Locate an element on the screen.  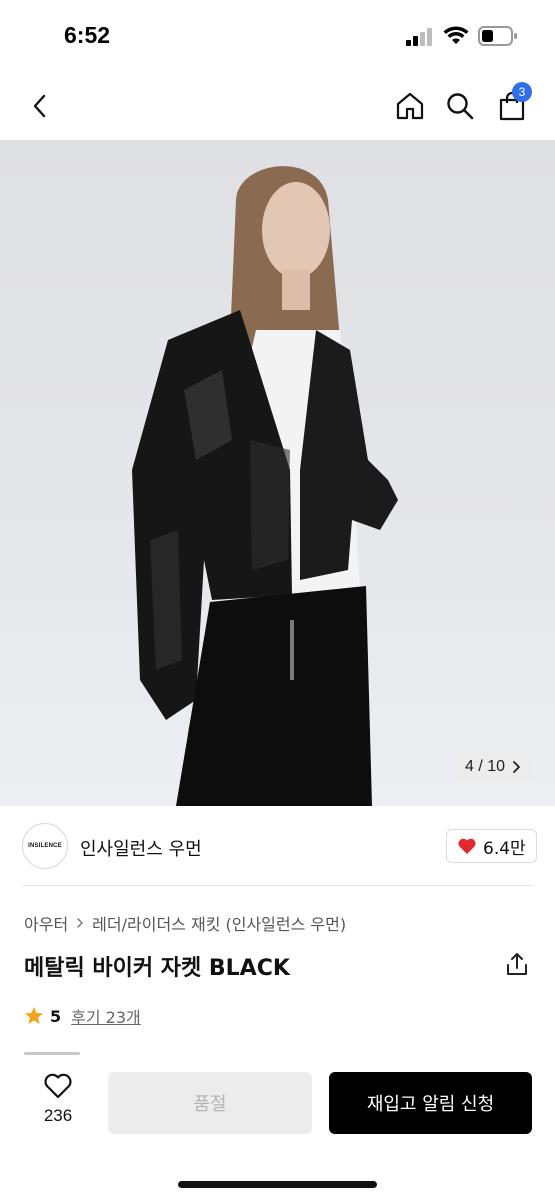
home-button is located at coordinates (410, 106).